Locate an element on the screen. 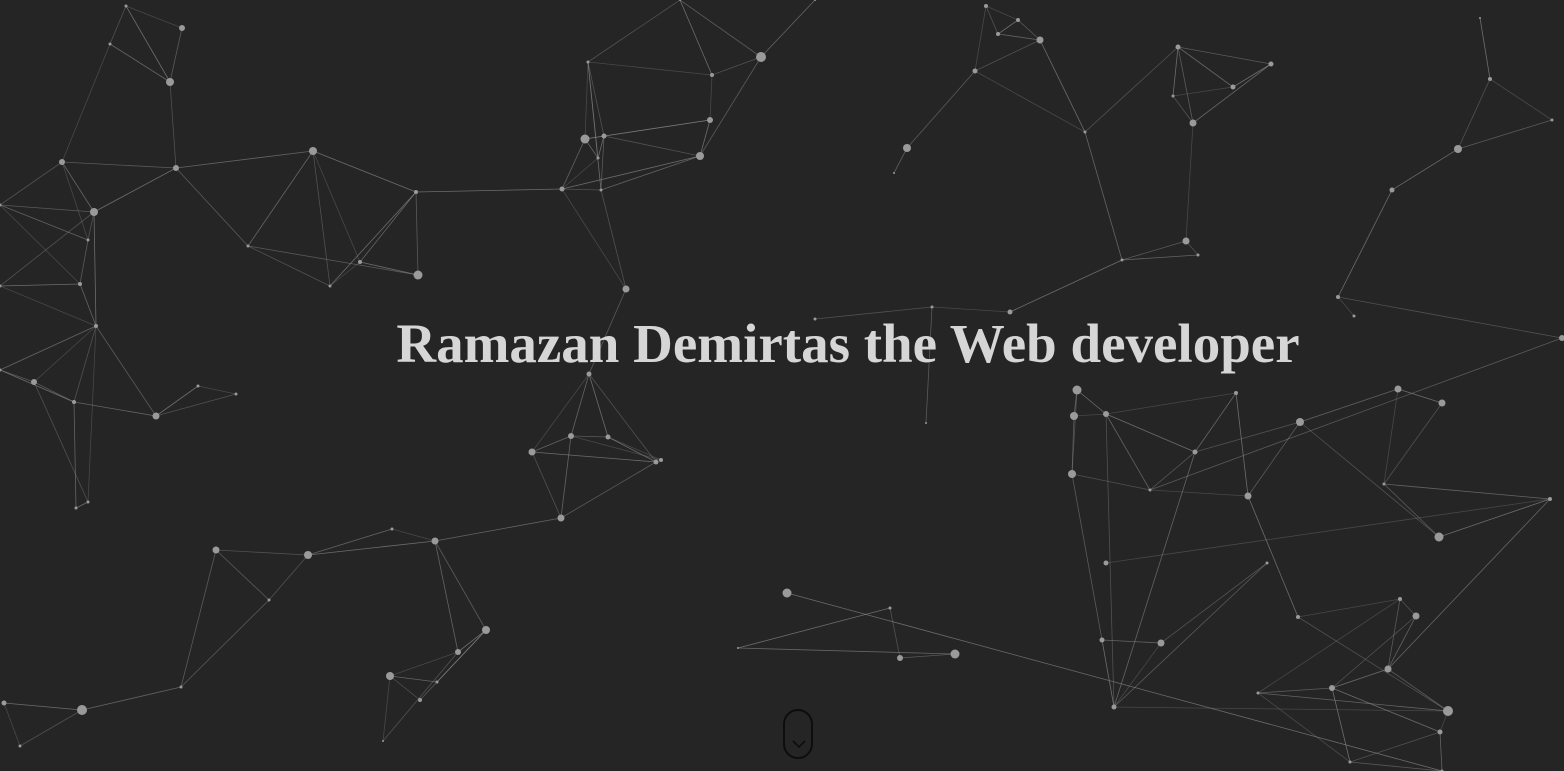 This screenshot has height=771, width=1564. scroll-down-button is located at coordinates (798, 734).